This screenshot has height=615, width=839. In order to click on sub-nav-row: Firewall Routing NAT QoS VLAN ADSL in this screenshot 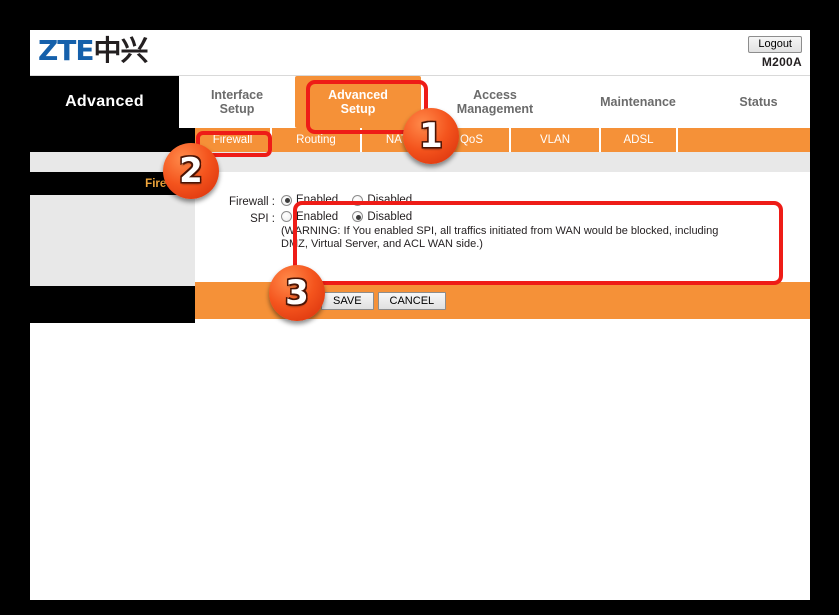, I will do `click(420, 140)`.